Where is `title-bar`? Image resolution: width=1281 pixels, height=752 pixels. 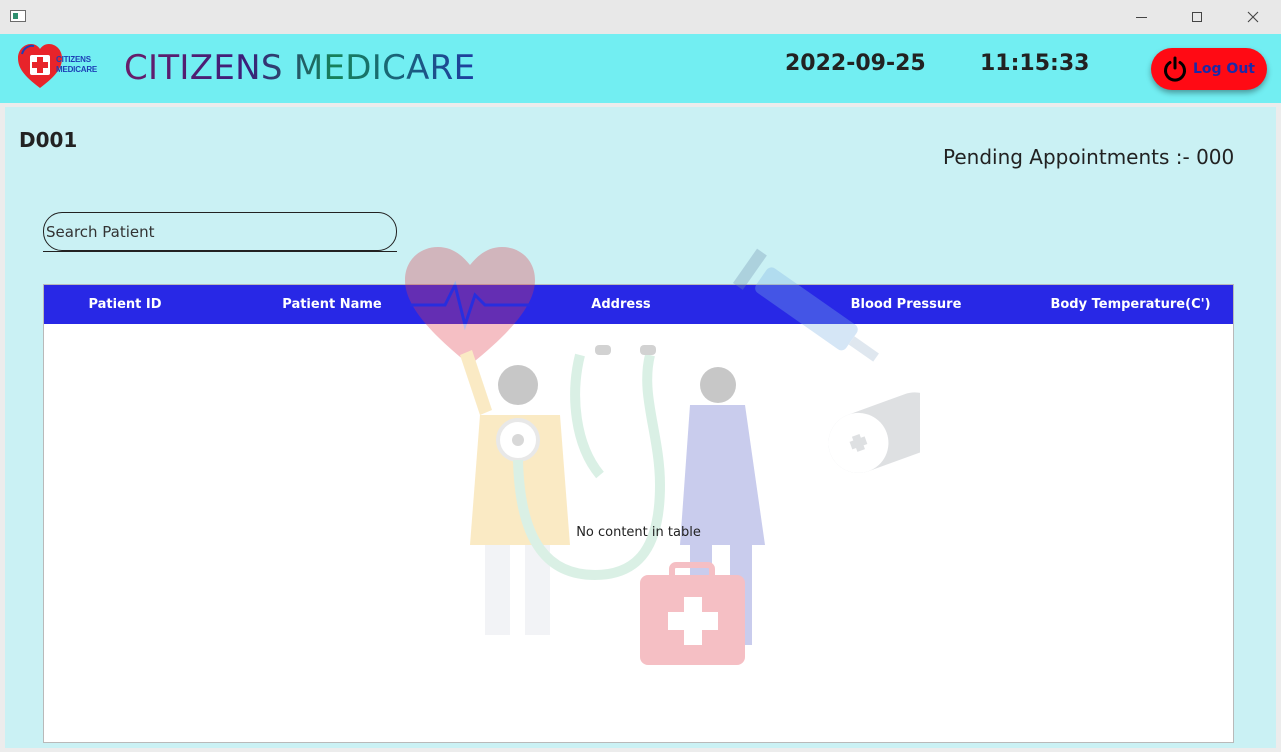 title-bar is located at coordinates (640, 17).